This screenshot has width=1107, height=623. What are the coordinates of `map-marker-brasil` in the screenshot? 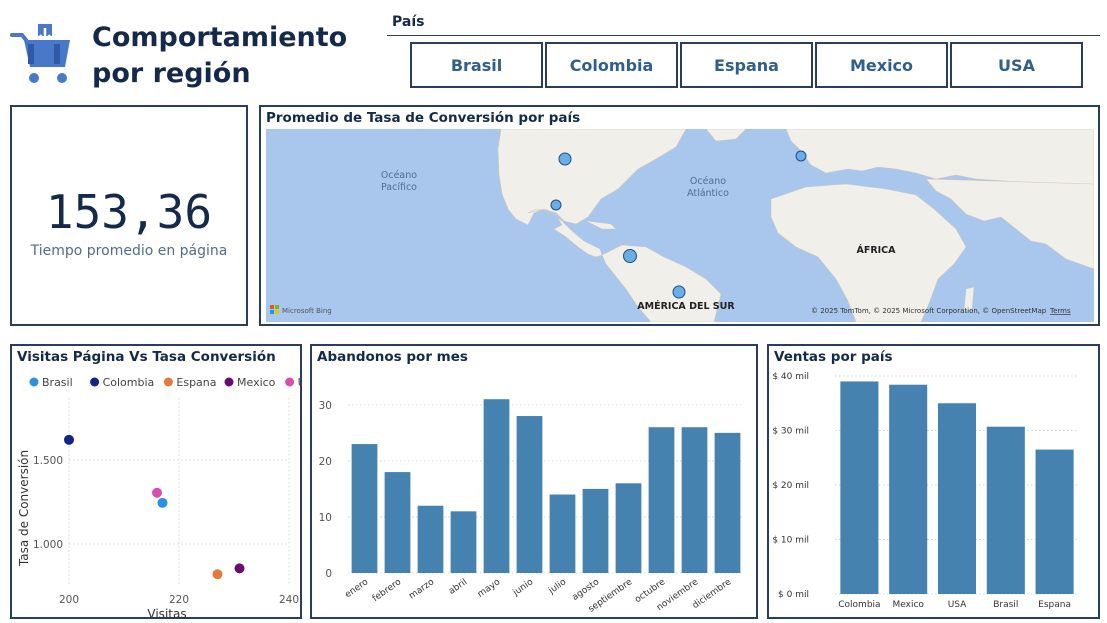 It's located at (679, 292).